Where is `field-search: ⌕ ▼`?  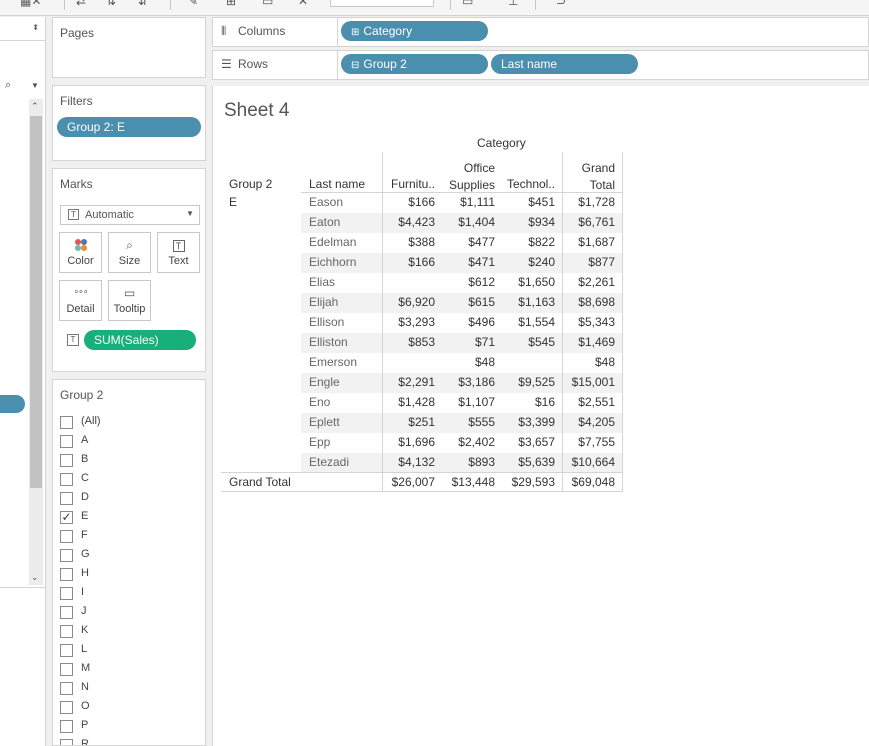 field-search: ⌕ ▼ is located at coordinates (23, 87).